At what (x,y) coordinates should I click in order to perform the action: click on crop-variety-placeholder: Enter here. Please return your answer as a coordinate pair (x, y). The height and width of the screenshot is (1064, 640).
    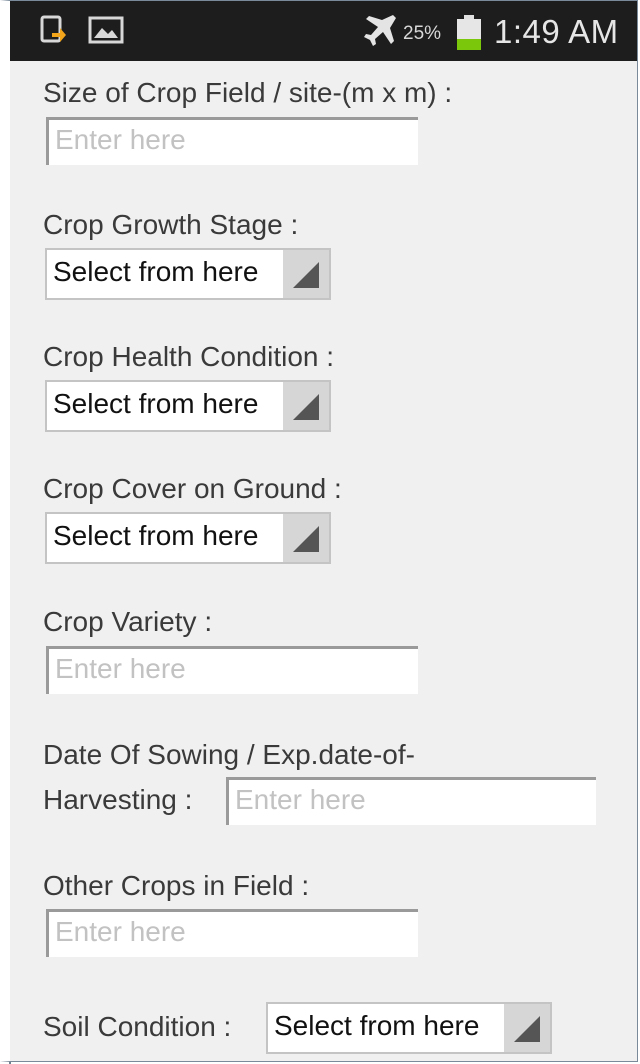
    Looking at the image, I should click on (120, 668).